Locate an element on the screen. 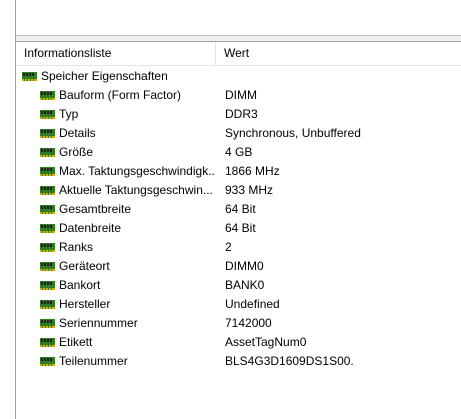  list-item: Geräteort DIMM0 is located at coordinates (238, 266).